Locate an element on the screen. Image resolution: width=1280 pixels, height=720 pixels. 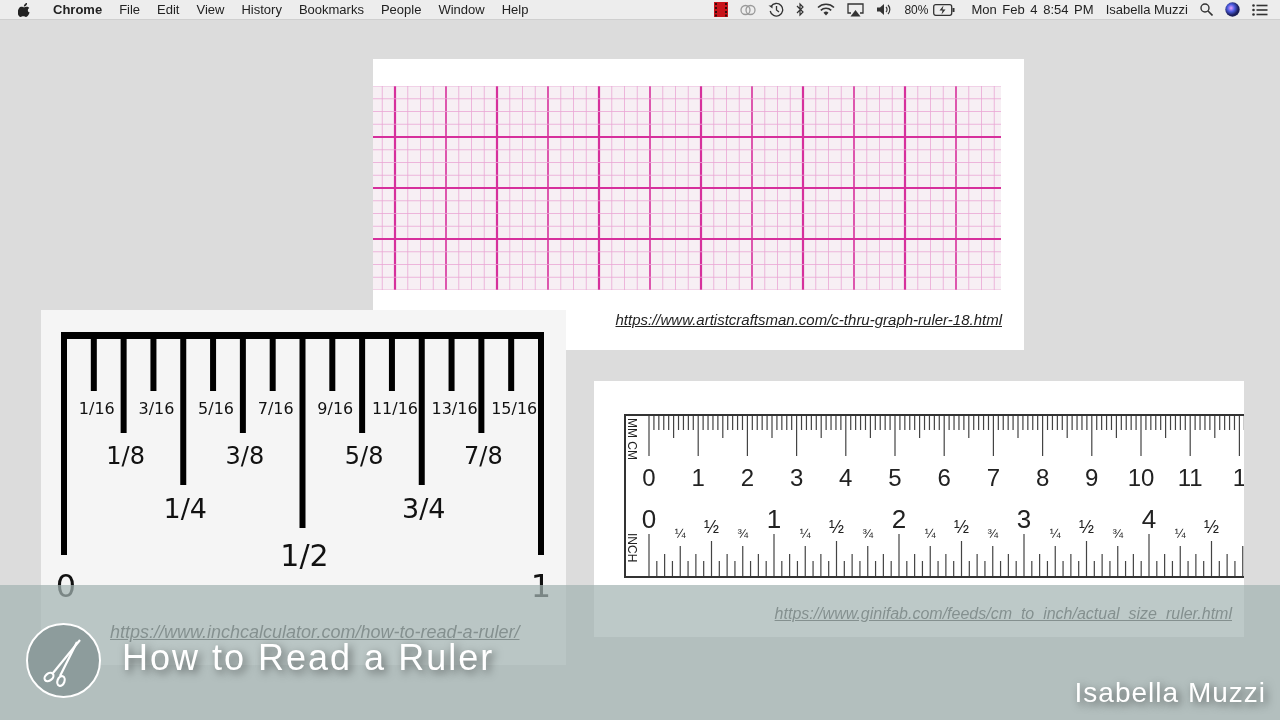
scissors-logo-icon is located at coordinates (63, 660).